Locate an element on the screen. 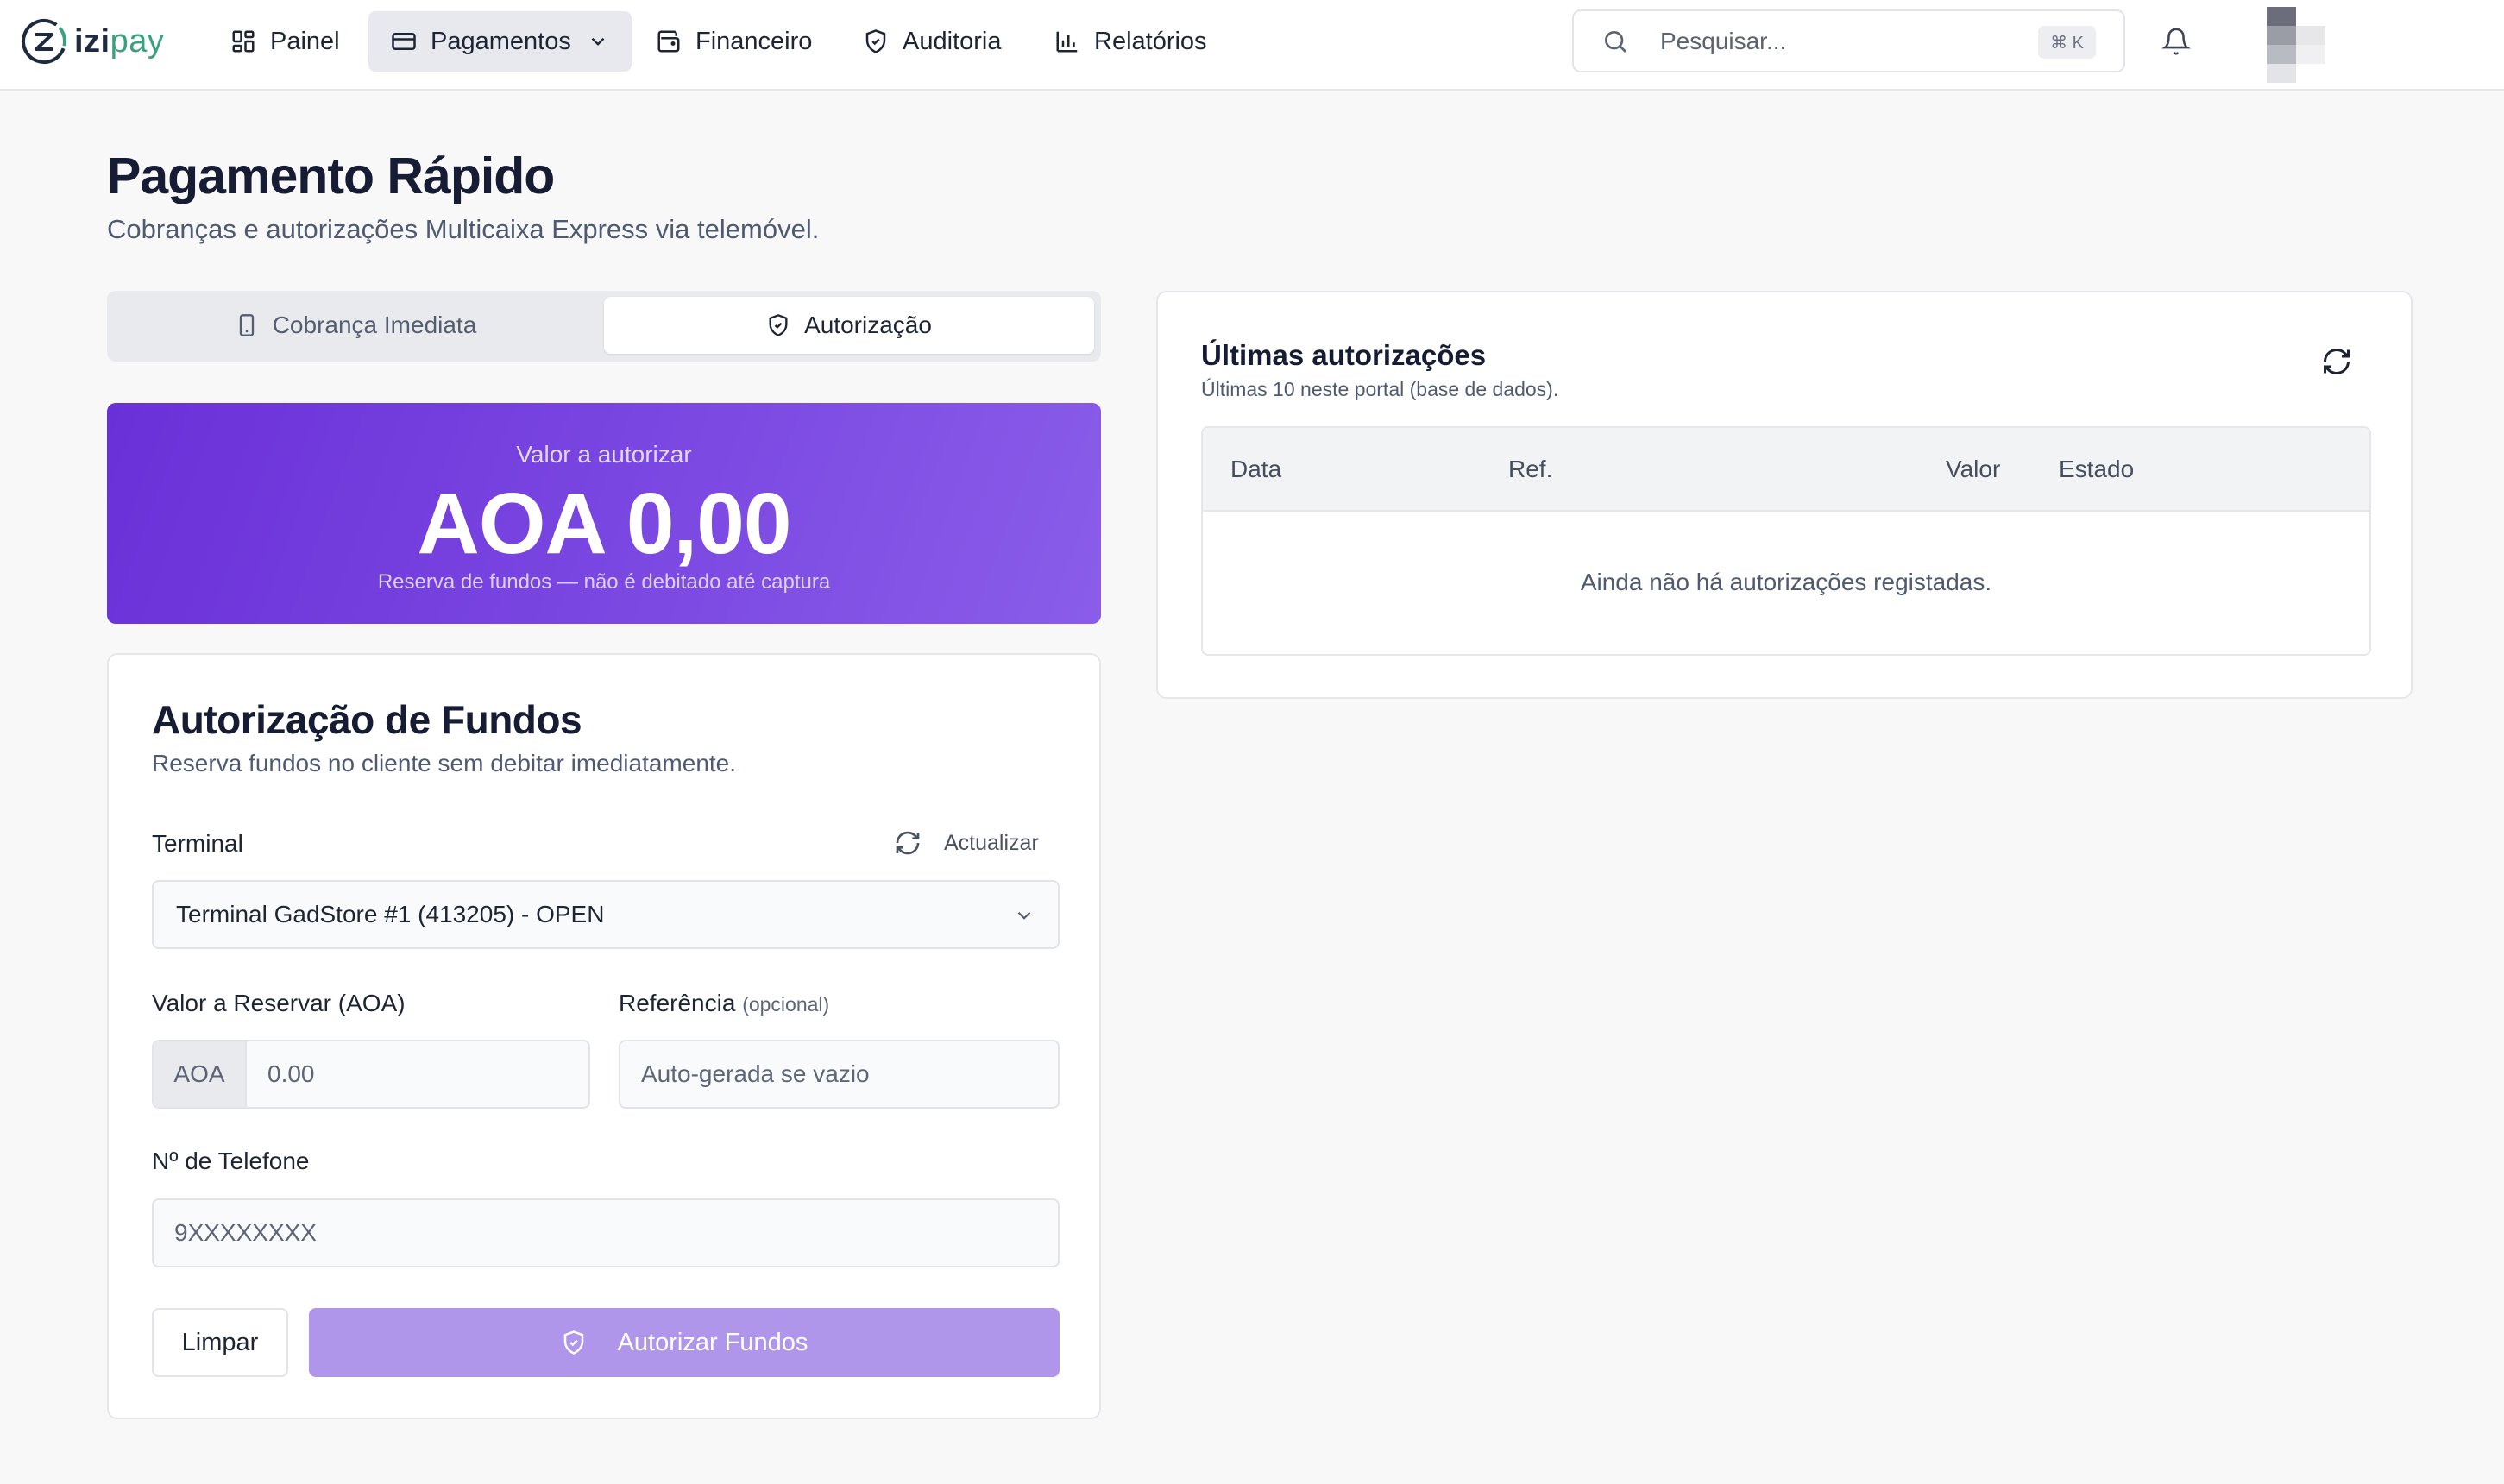  brand-name: izipay is located at coordinates (119, 41).